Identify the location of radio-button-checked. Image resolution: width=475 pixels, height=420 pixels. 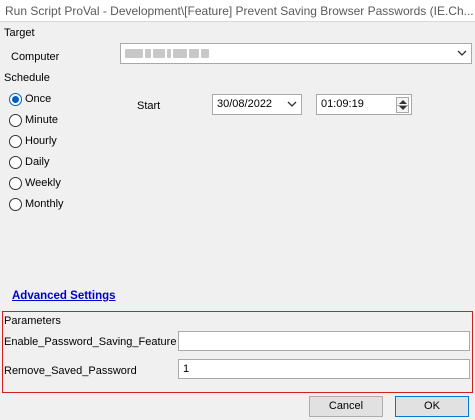
(15, 99).